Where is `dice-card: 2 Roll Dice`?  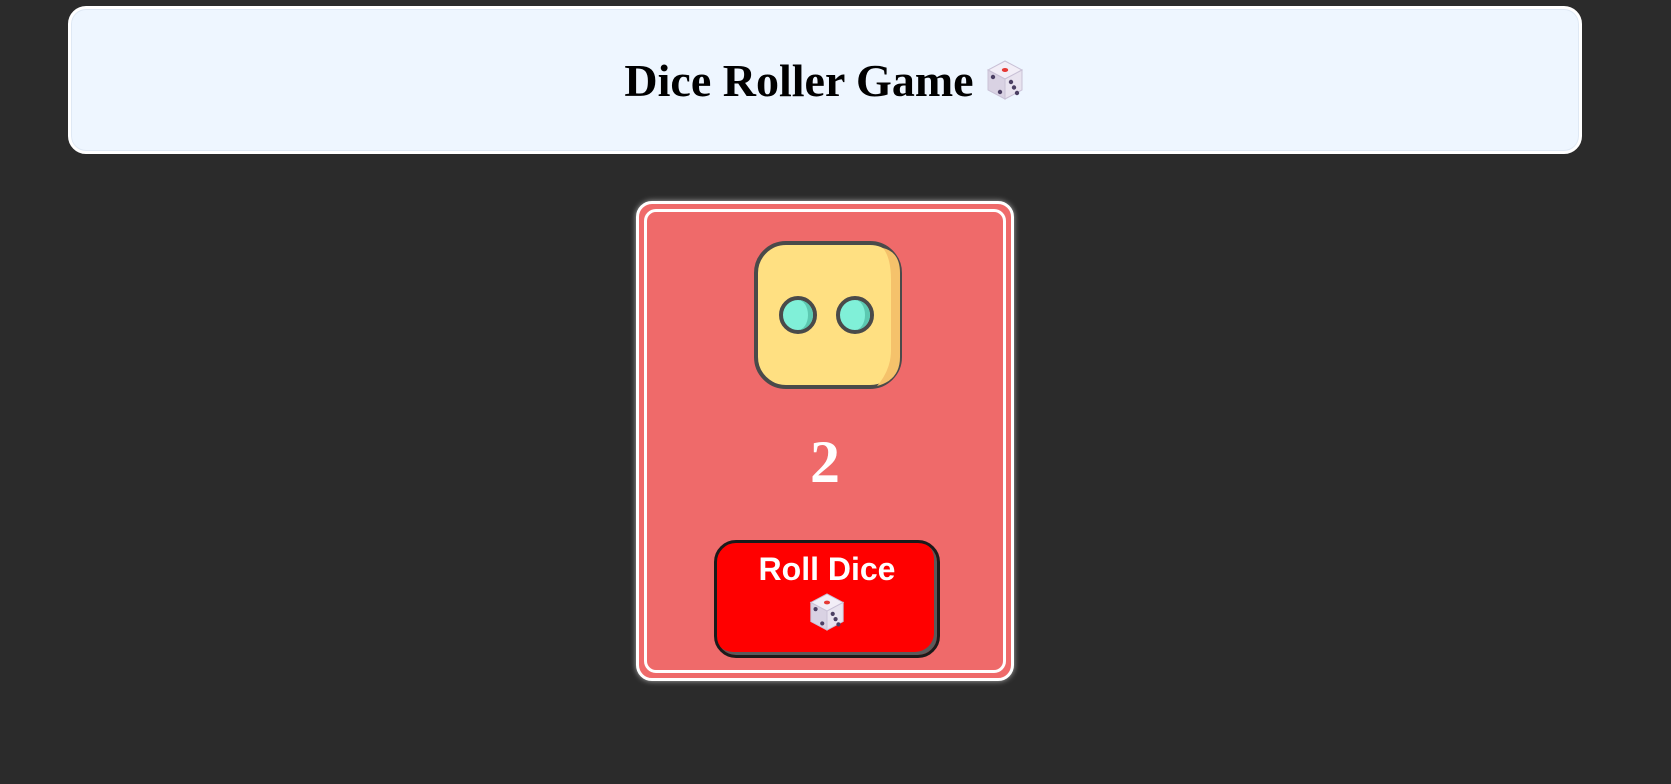 dice-card: 2 Roll Dice is located at coordinates (825, 441).